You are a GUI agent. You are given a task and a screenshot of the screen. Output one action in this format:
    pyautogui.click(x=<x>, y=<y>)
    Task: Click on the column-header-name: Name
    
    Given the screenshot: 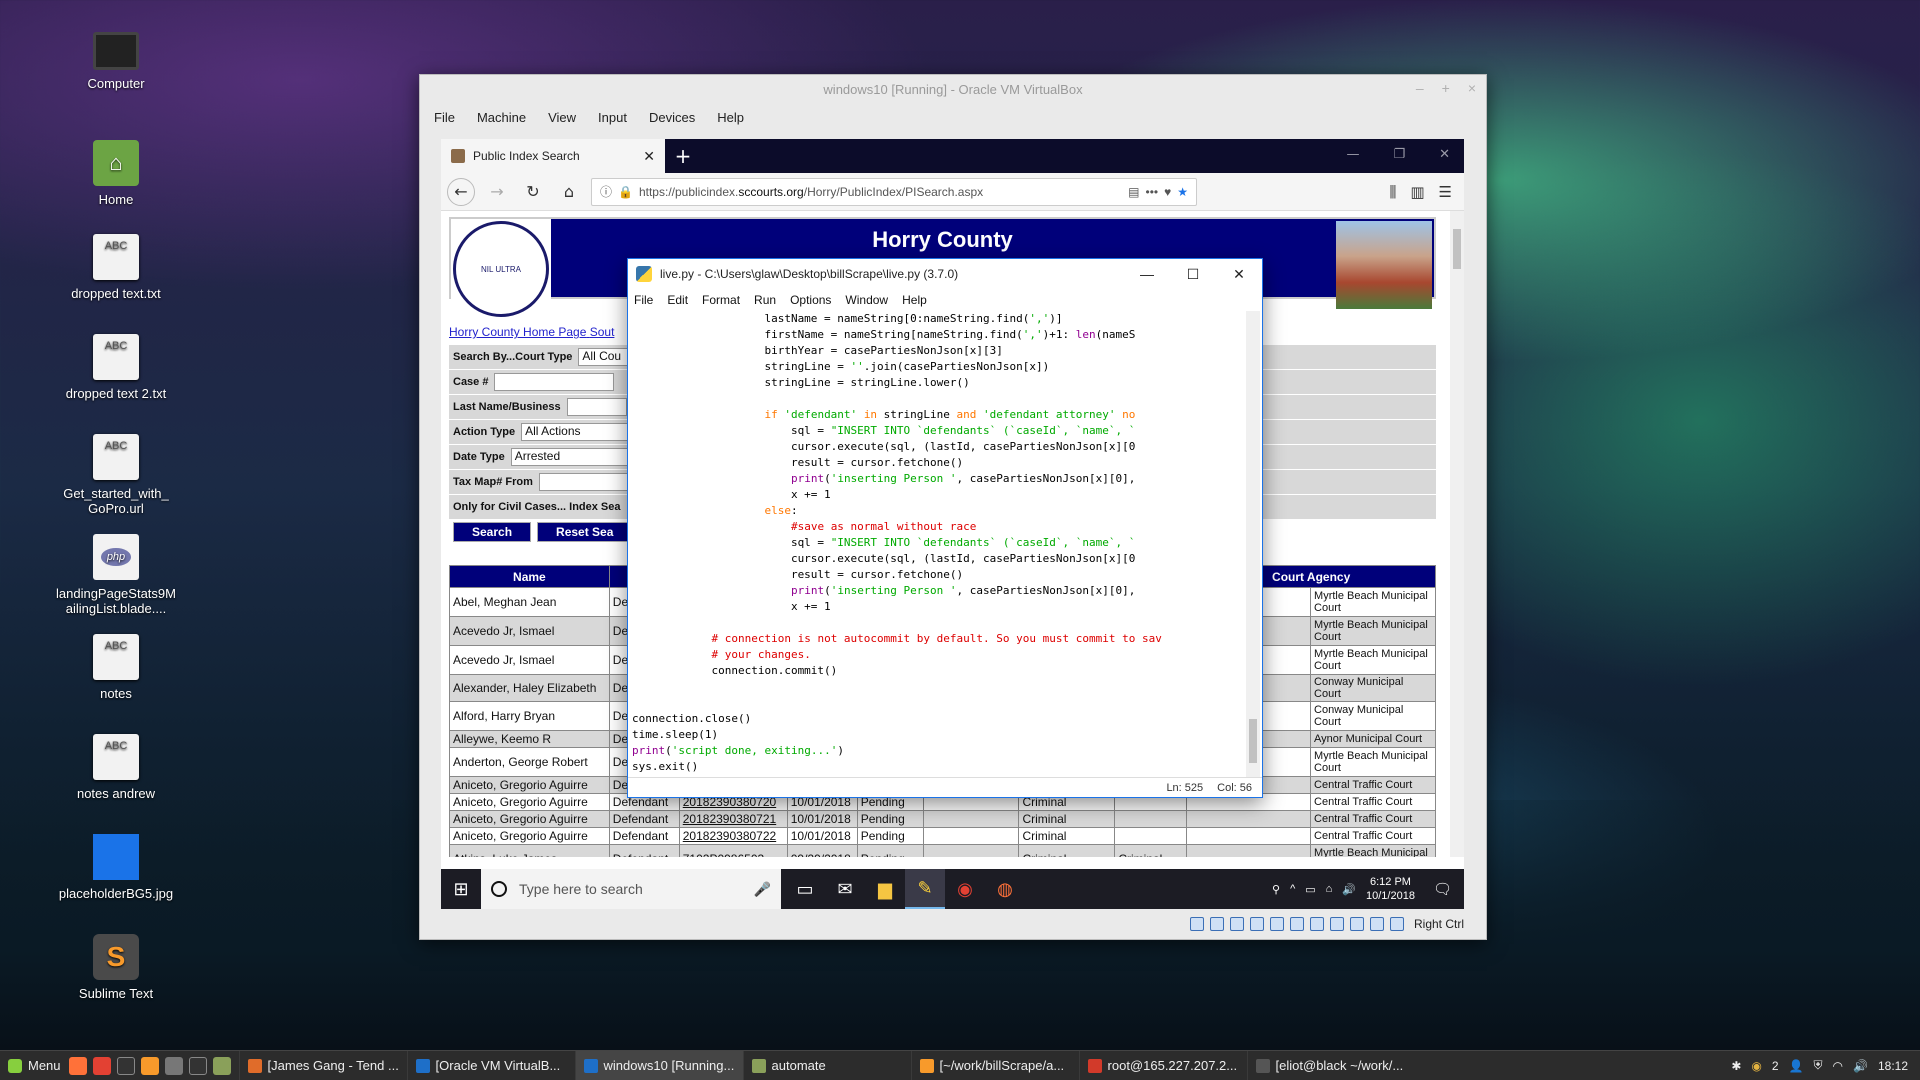 What is the action you would take?
    pyautogui.click(x=529, y=576)
    